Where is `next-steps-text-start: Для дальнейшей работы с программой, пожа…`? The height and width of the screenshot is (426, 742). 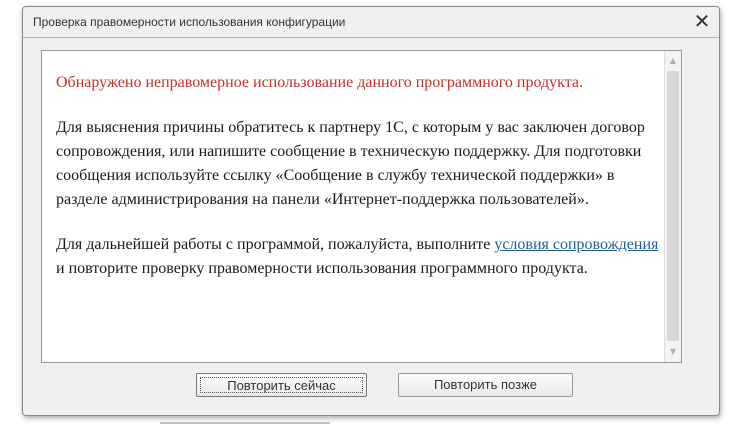 next-steps-text-start: Для дальнейшей работы с программой, пожа… is located at coordinates (273, 244).